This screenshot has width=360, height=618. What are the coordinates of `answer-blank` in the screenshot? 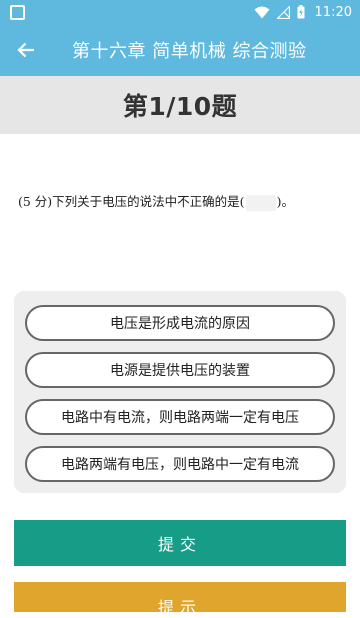 It's located at (260, 202).